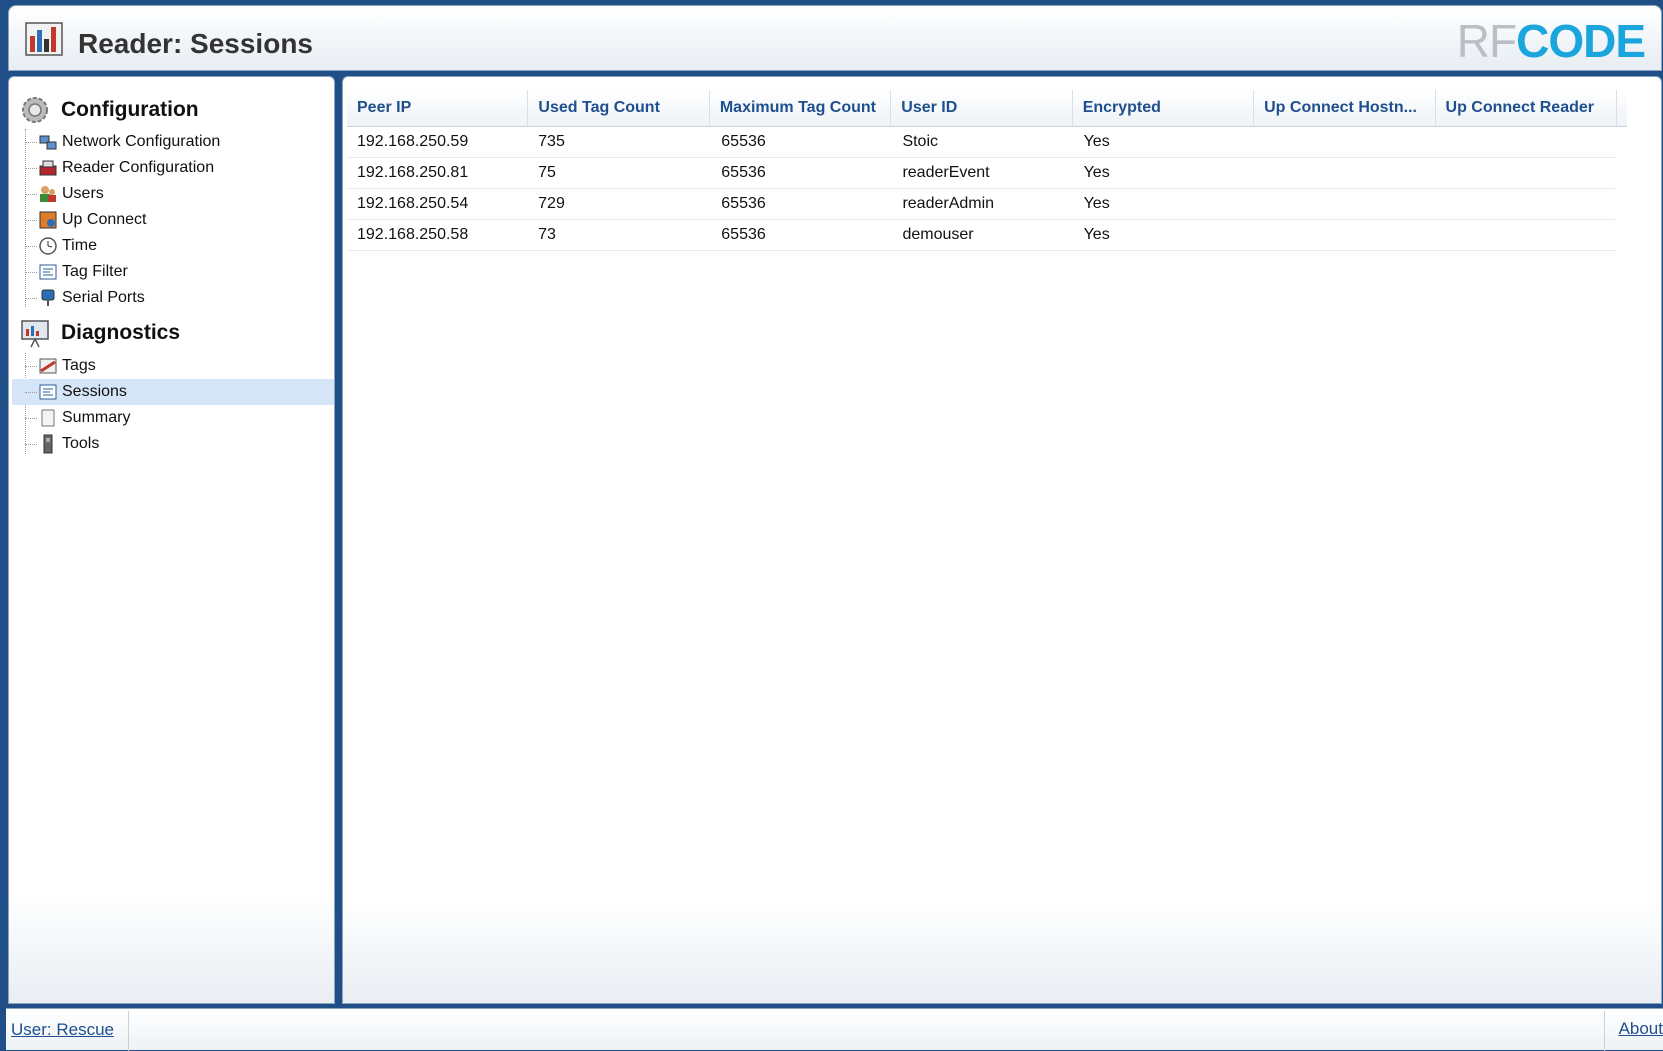  What do you see at coordinates (413, 172) in the screenshot?
I see `cell-peer-ip: 192.168.250.81` at bounding box center [413, 172].